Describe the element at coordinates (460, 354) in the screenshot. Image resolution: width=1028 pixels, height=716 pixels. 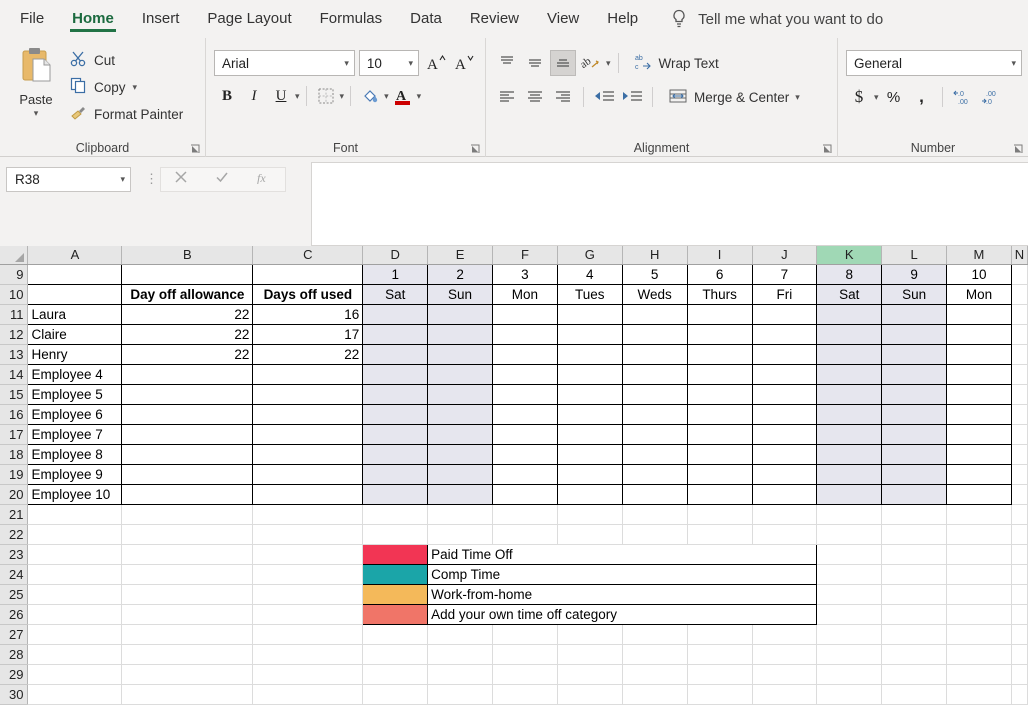
I see `cell-E13` at that location.